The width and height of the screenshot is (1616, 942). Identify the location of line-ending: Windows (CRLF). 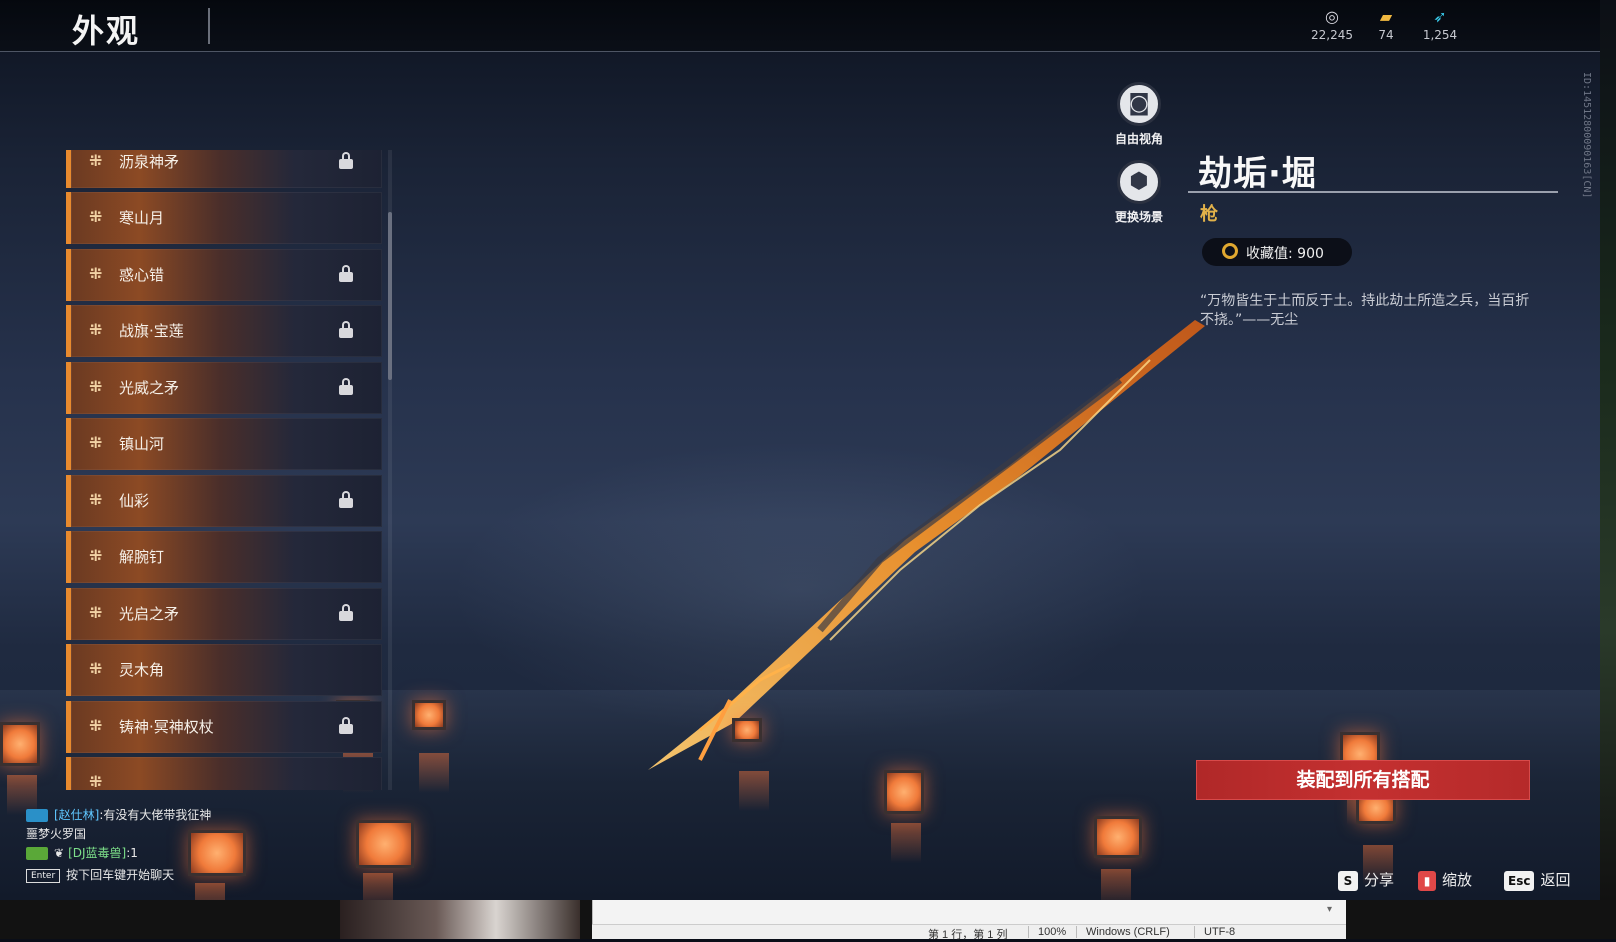
(1128, 932).